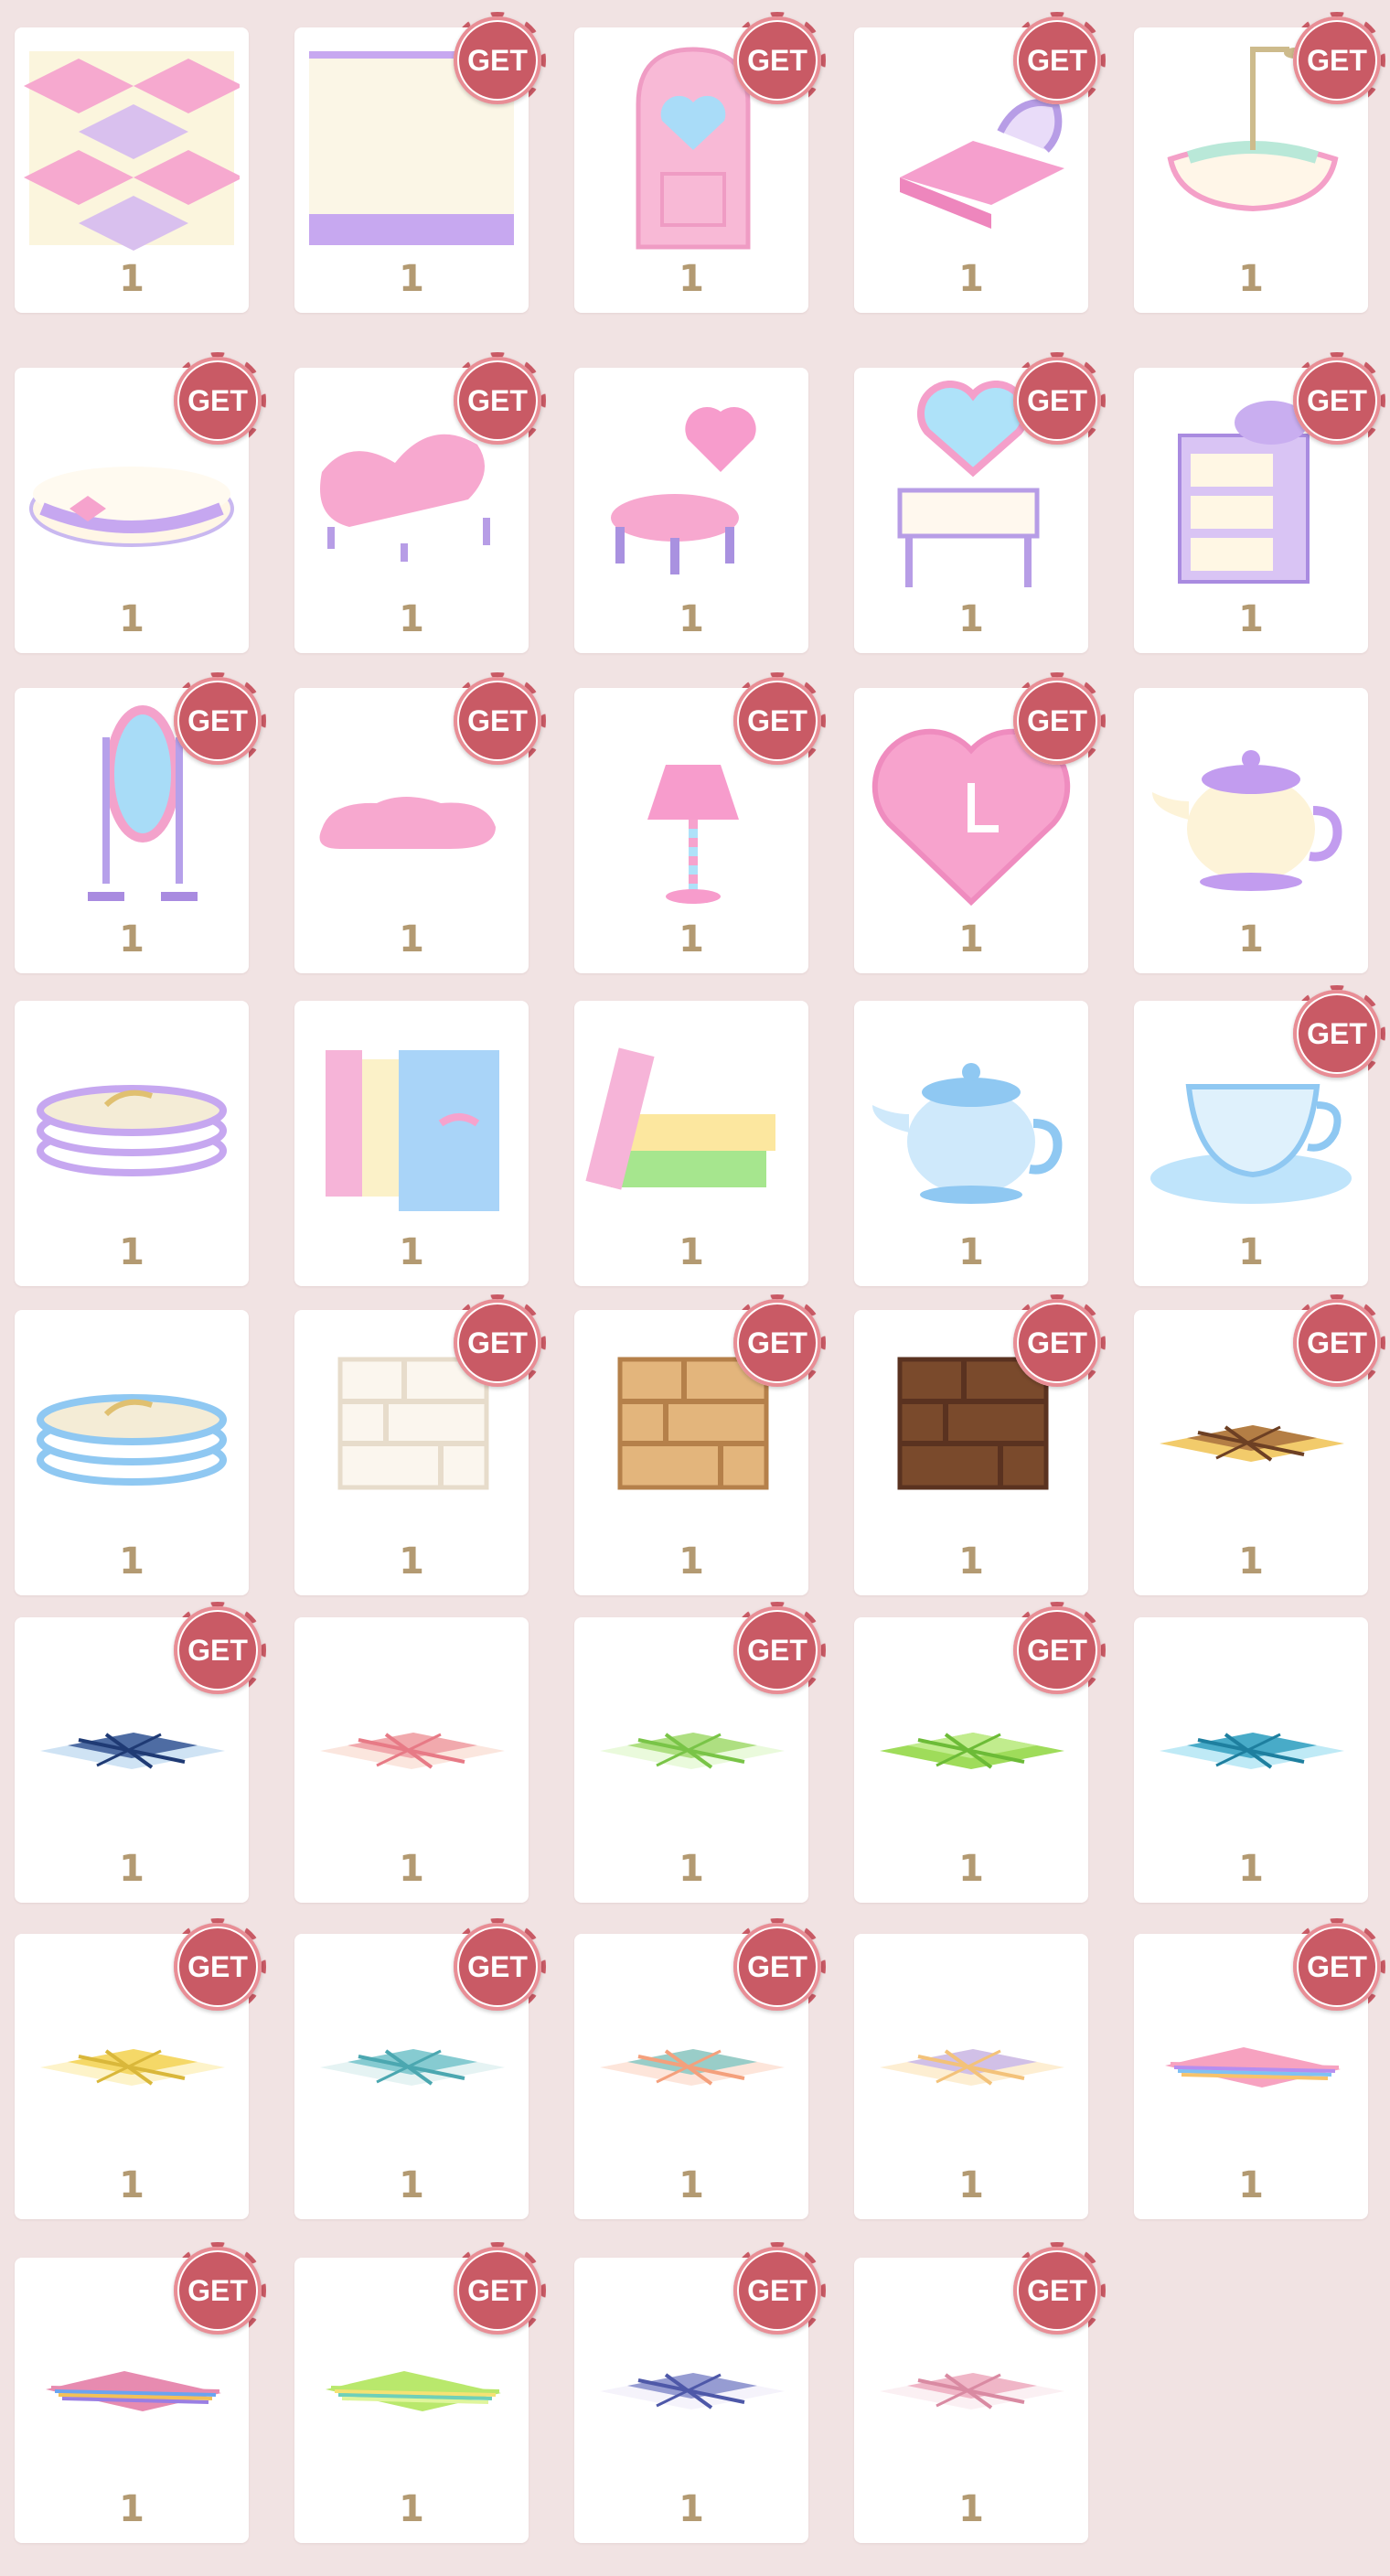 The image size is (1390, 2576). What do you see at coordinates (691, 489) in the screenshot?
I see `heart-chair-icon` at bounding box center [691, 489].